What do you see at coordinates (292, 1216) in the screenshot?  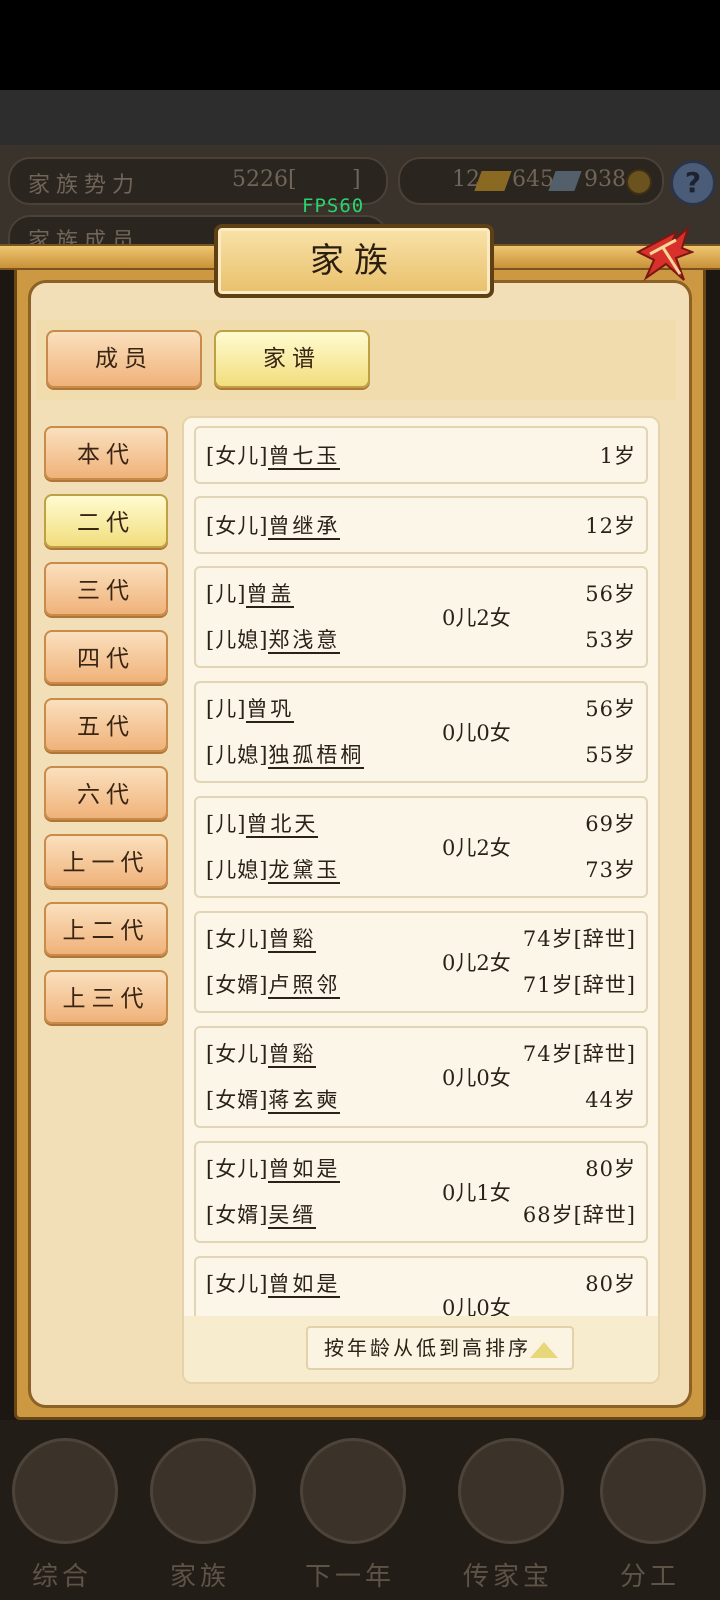 I see `spouse-name: 吴缙` at bounding box center [292, 1216].